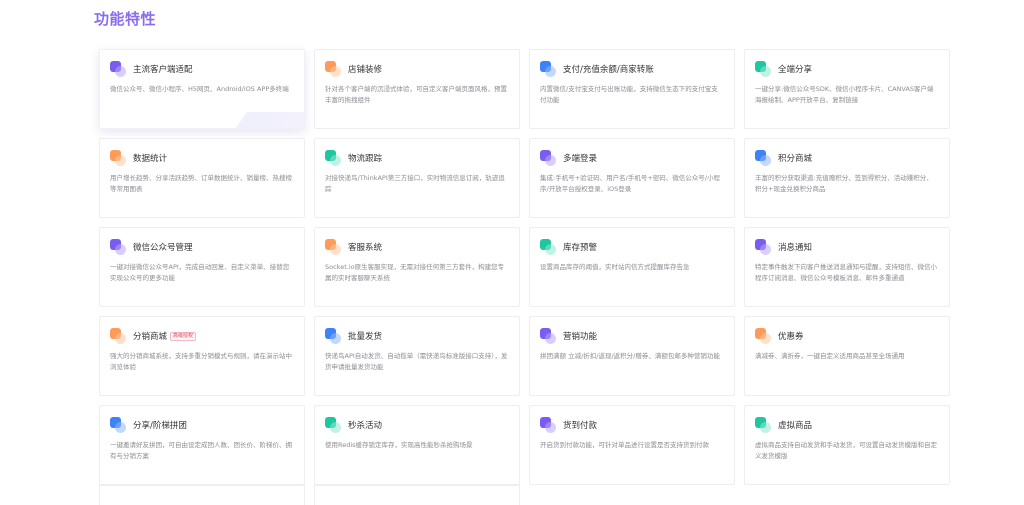 This screenshot has width=1024, height=505. I want to click on feature-card: 优惠券满减券、满折券，一键自定义适用商品甚至全场通用, so click(847, 356).